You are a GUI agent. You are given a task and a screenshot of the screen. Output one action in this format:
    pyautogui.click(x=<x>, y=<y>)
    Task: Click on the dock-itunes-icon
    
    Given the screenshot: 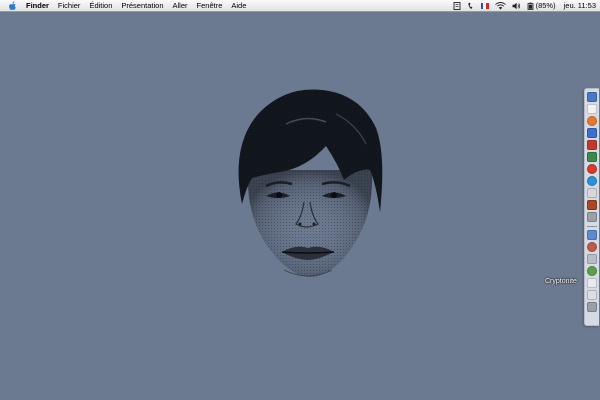 What is the action you would take?
    pyautogui.click(x=592, y=157)
    